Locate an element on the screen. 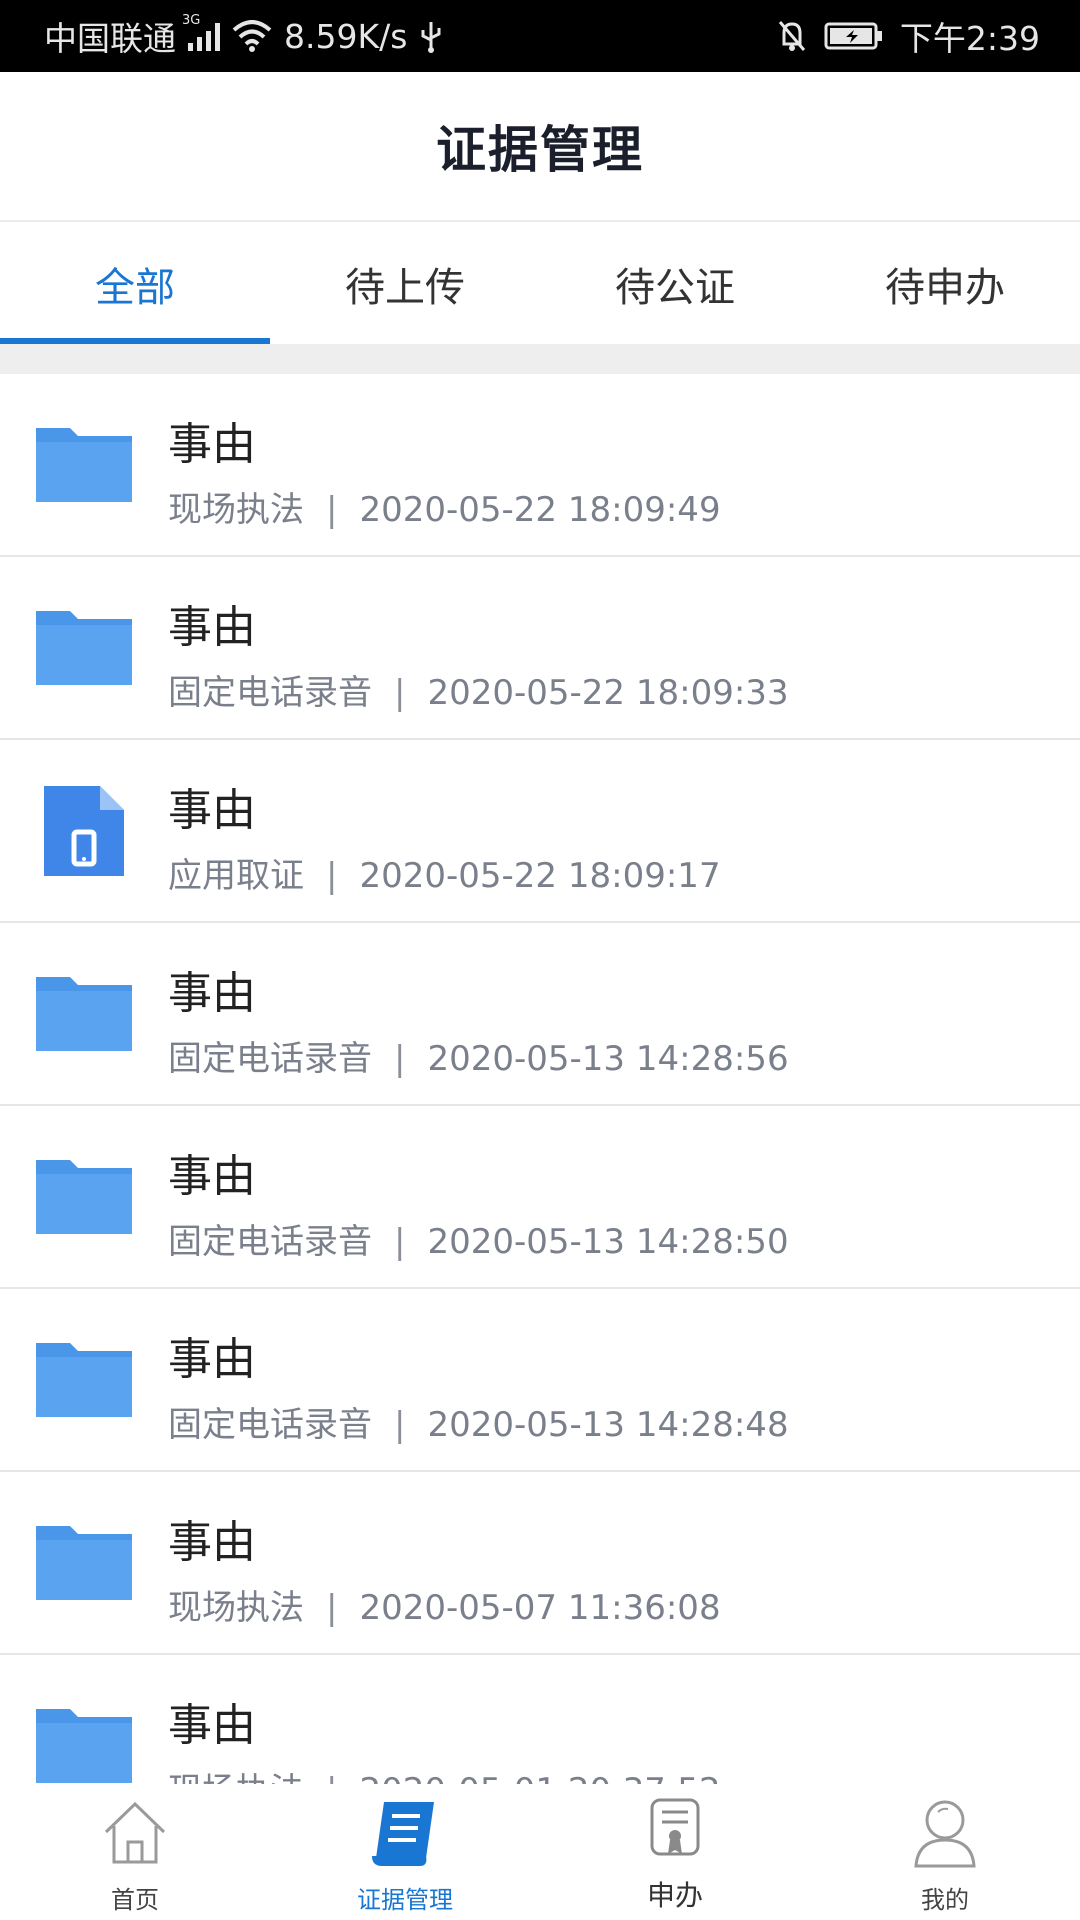 The width and height of the screenshot is (1080, 1920). evidence-meta: 应用取证 | 2020-05-22 18:09:17 is located at coordinates (444, 872).